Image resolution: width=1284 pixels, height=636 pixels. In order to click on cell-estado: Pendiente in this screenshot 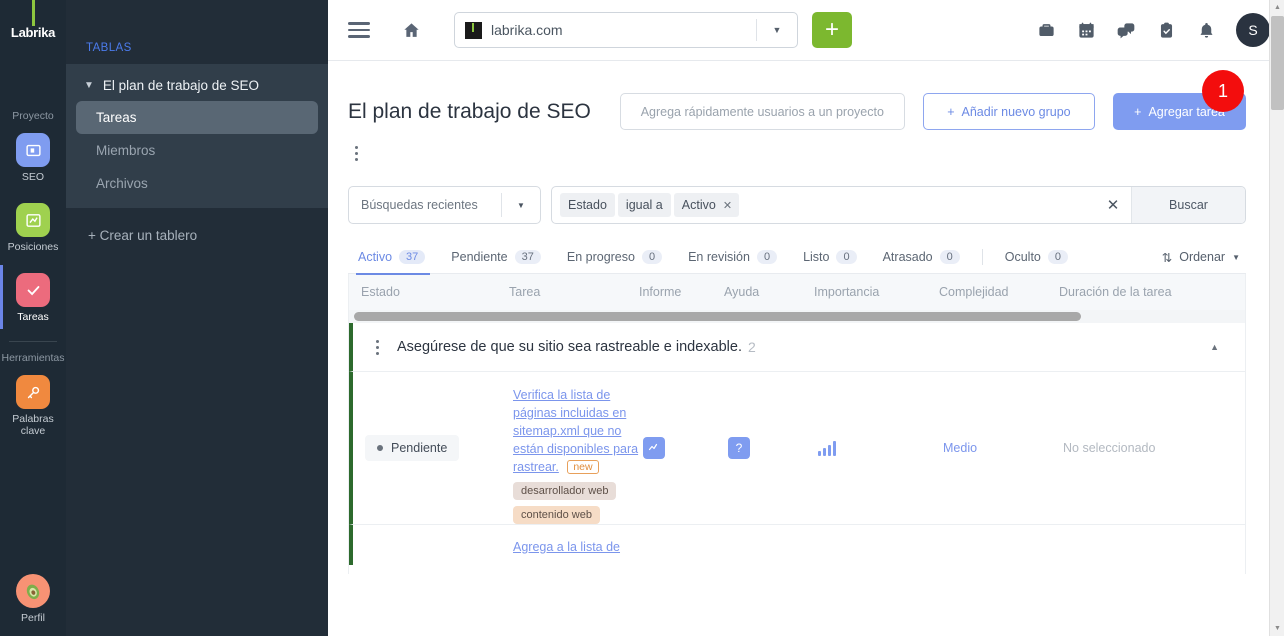, I will do `click(439, 448)`.